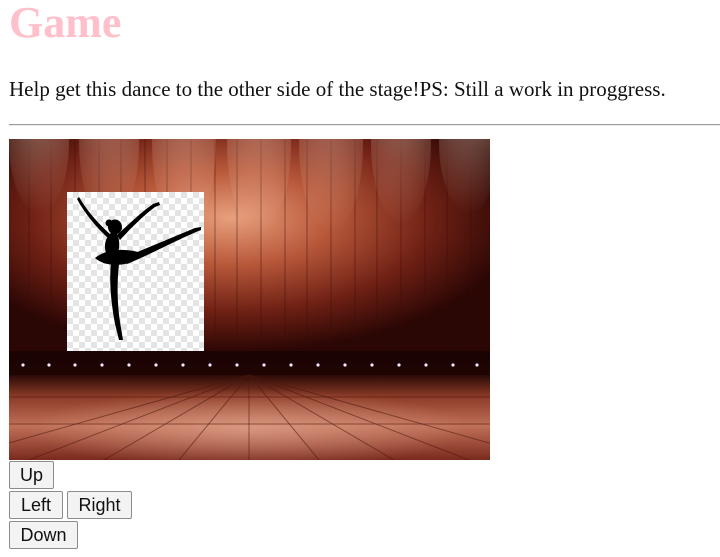 The image size is (720, 557). I want to click on ballerina-silhouette-icon, so click(139, 268).